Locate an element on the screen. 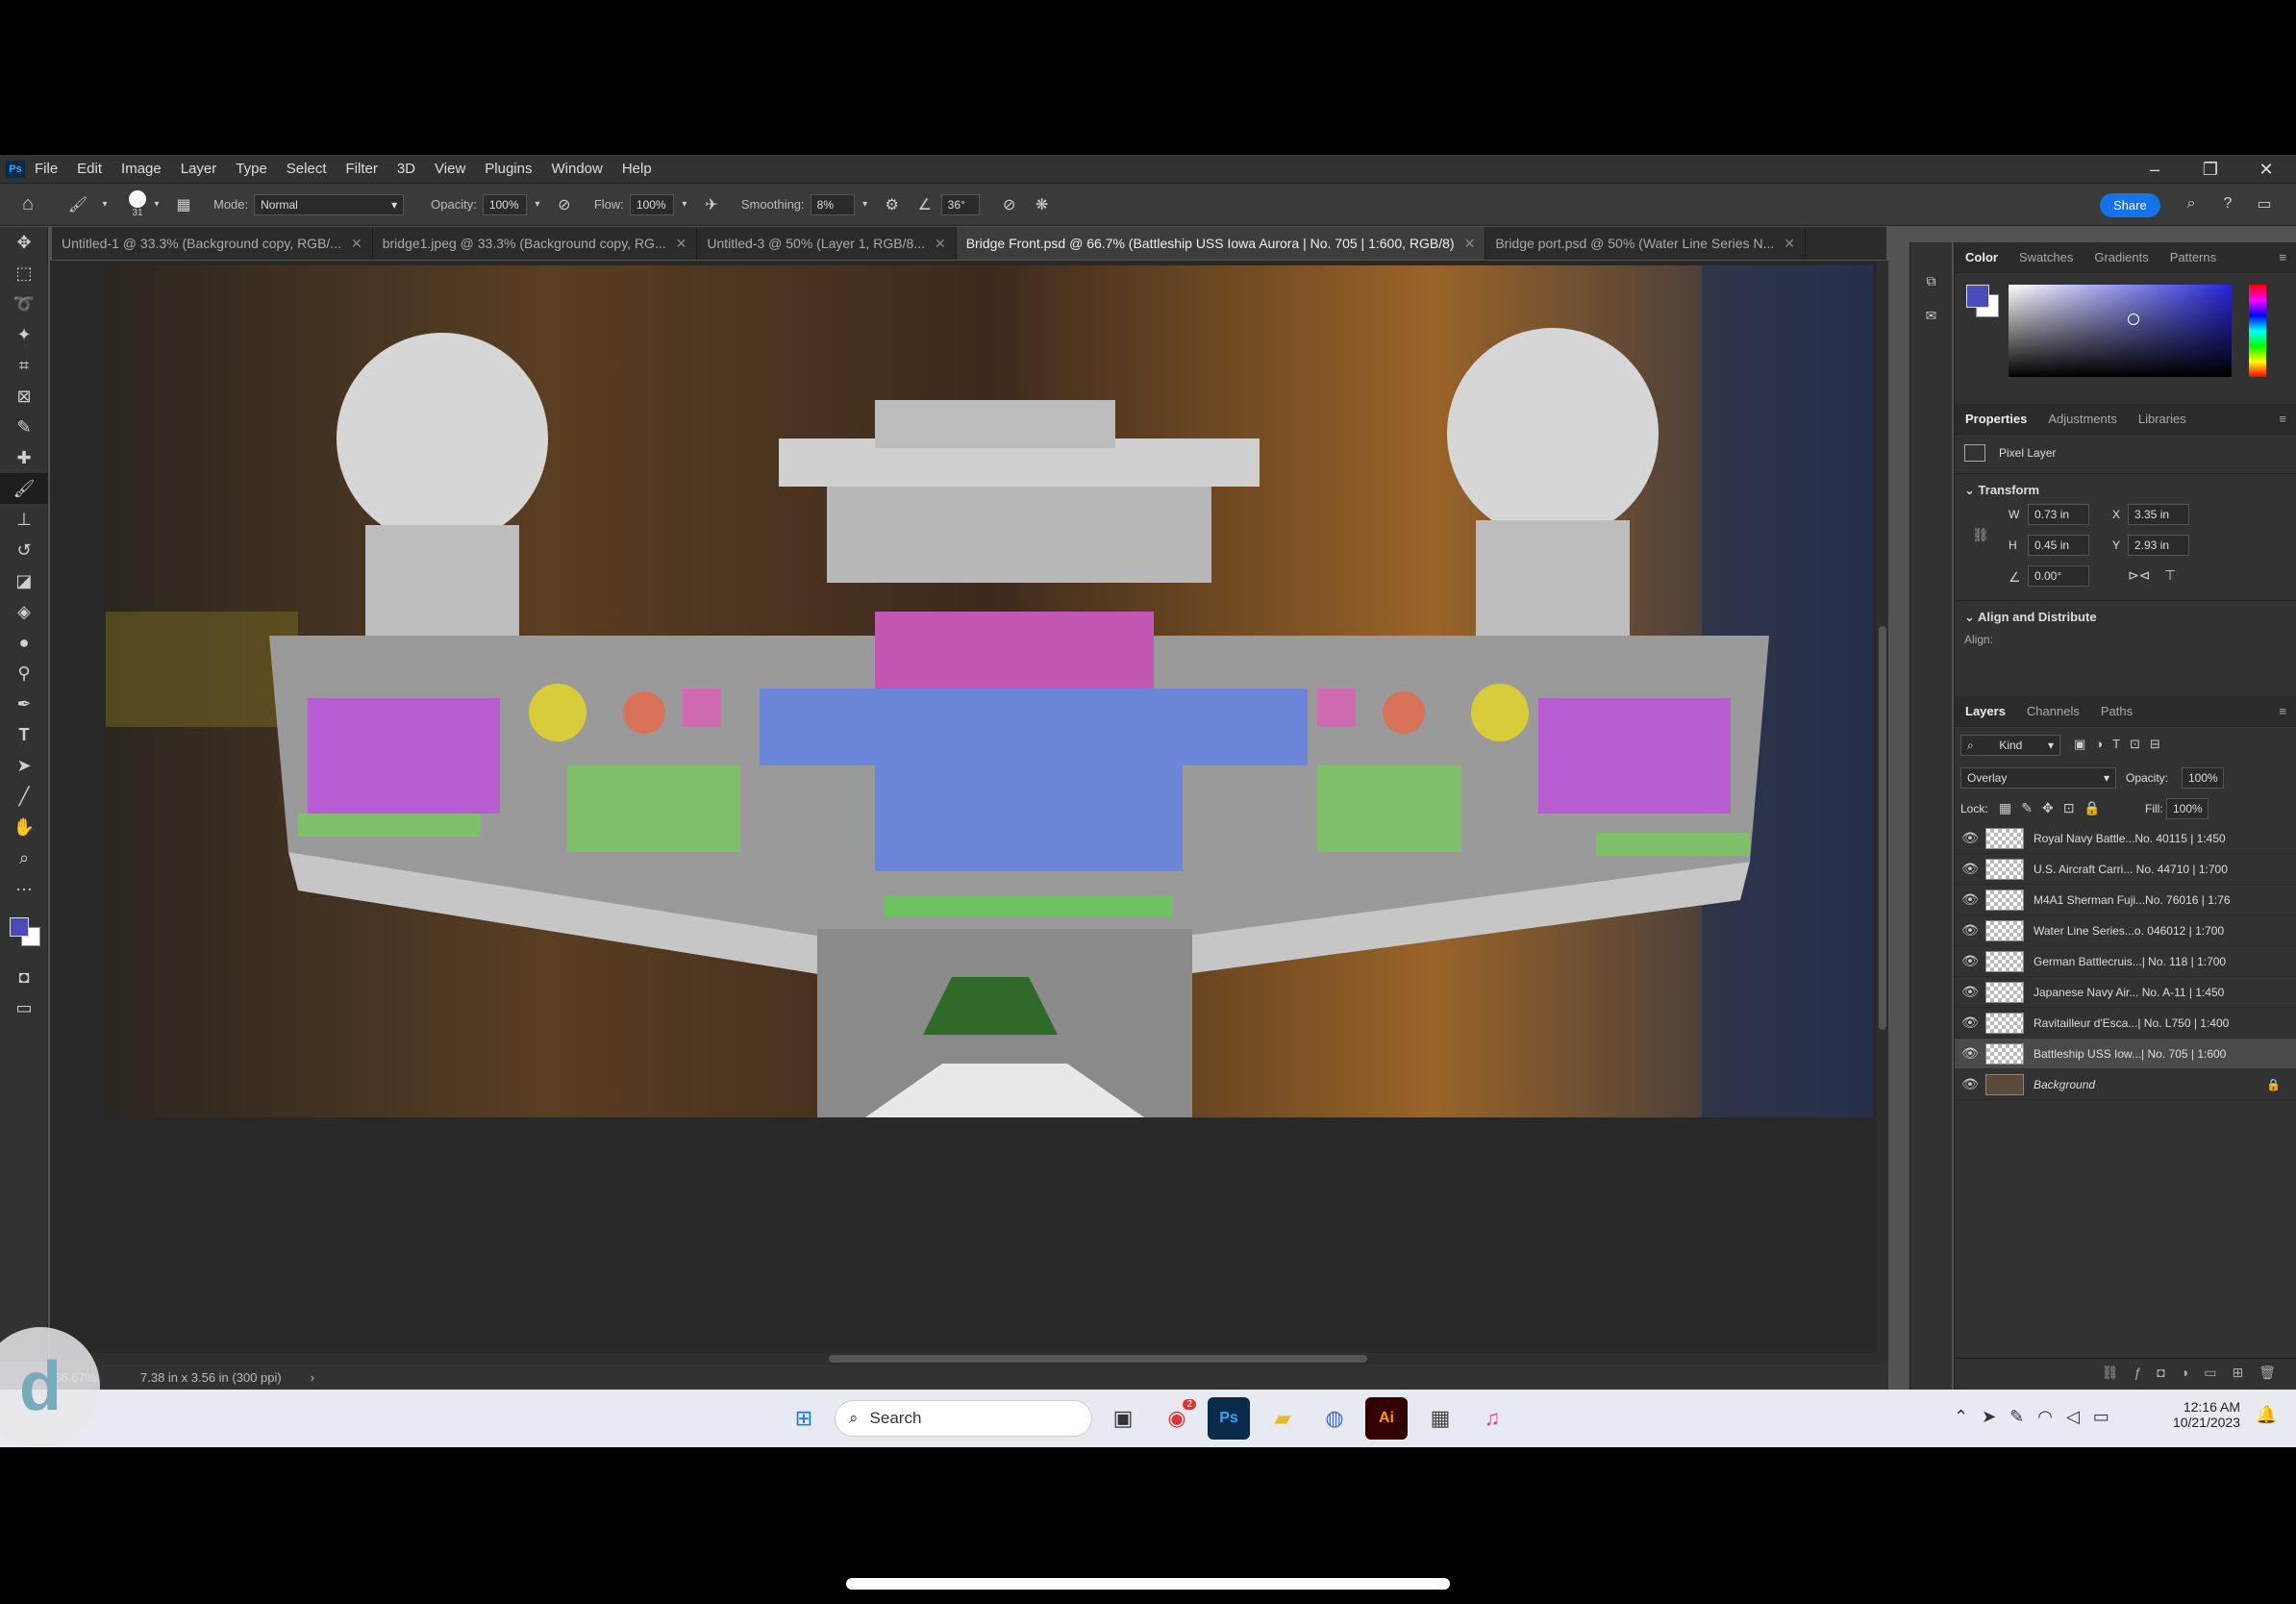  paint-bucket-icon: ◈ is located at coordinates (24, 611).